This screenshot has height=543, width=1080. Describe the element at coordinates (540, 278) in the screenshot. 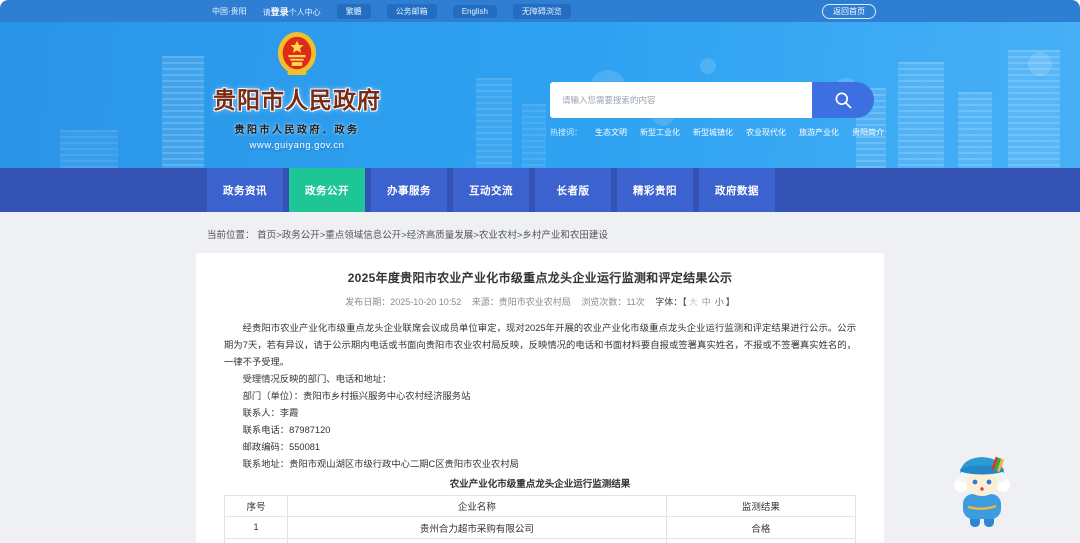

I see `article-title: 2025年度贵阳市农业产业化市级重点龙头企业运行监测和评定结果公示` at that location.